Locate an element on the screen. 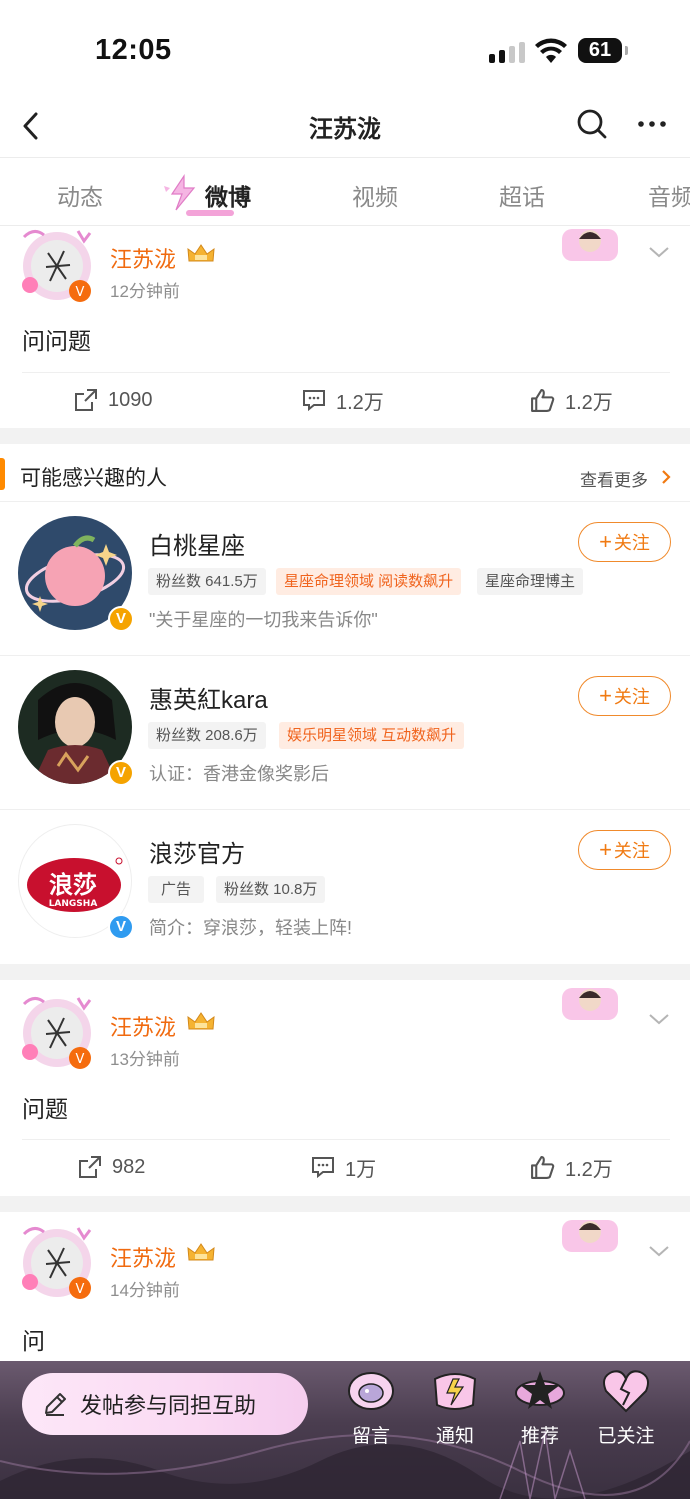 This screenshot has height=1499, width=690. tab-weibo: 微博 is located at coordinates (228, 195).